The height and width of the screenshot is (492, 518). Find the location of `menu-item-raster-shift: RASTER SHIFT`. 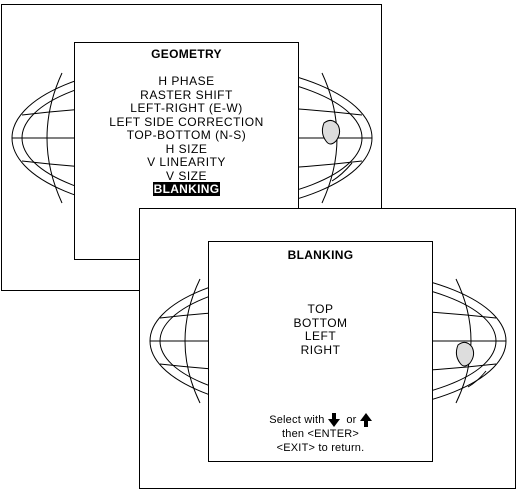

menu-item-raster-shift: RASTER SHIFT is located at coordinates (186, 95).